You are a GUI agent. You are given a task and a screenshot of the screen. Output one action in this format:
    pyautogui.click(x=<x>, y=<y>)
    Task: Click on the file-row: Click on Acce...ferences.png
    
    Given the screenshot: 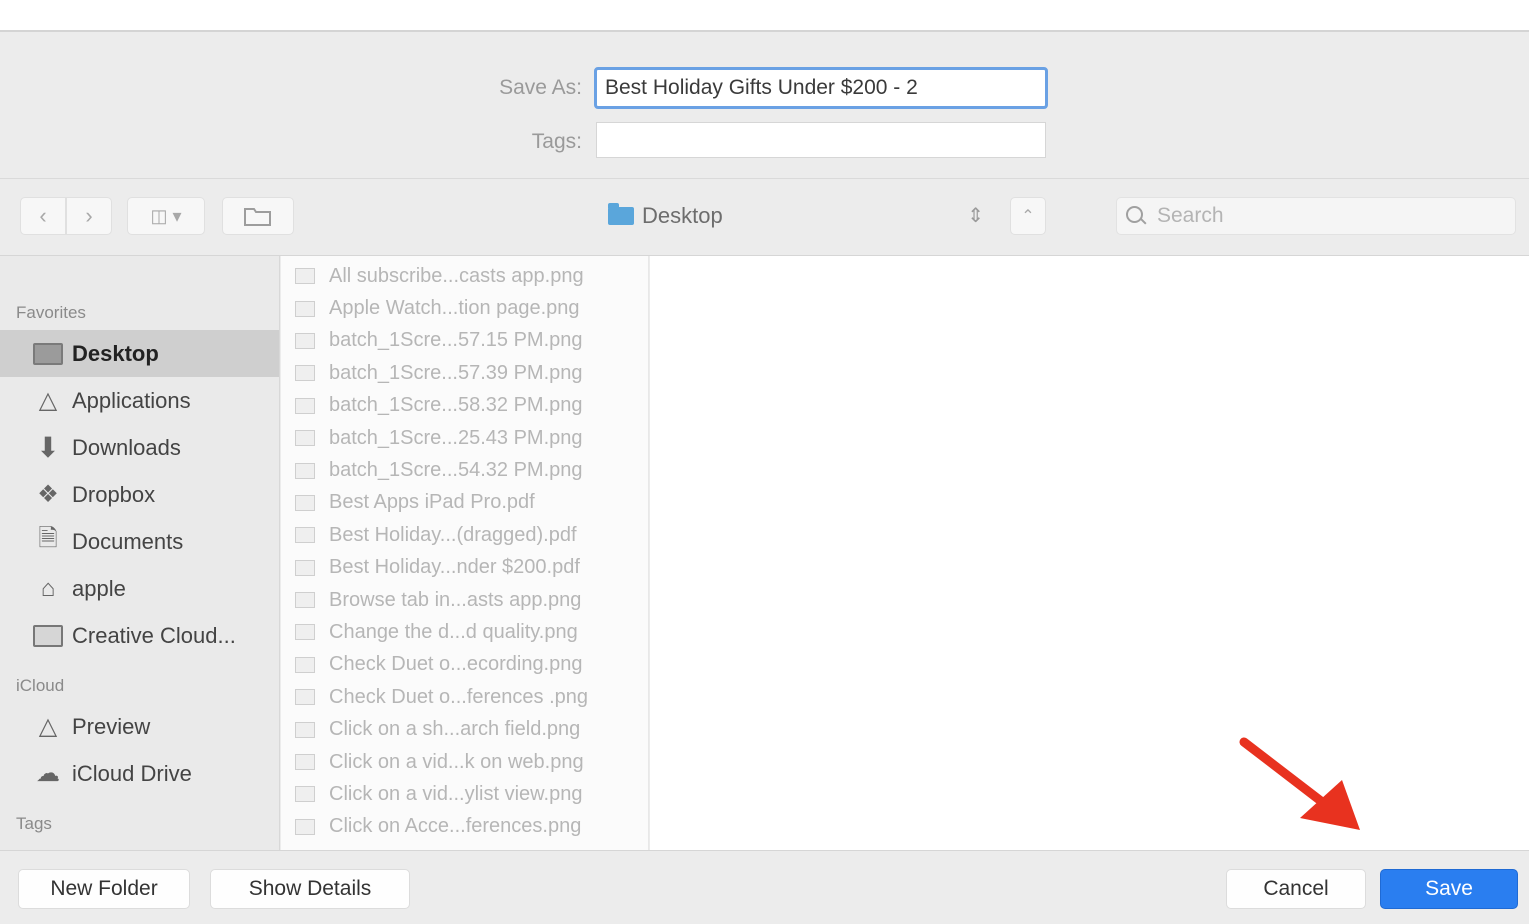 What is the action you would take?
    pyautogui.click(x=464, y=827)
    